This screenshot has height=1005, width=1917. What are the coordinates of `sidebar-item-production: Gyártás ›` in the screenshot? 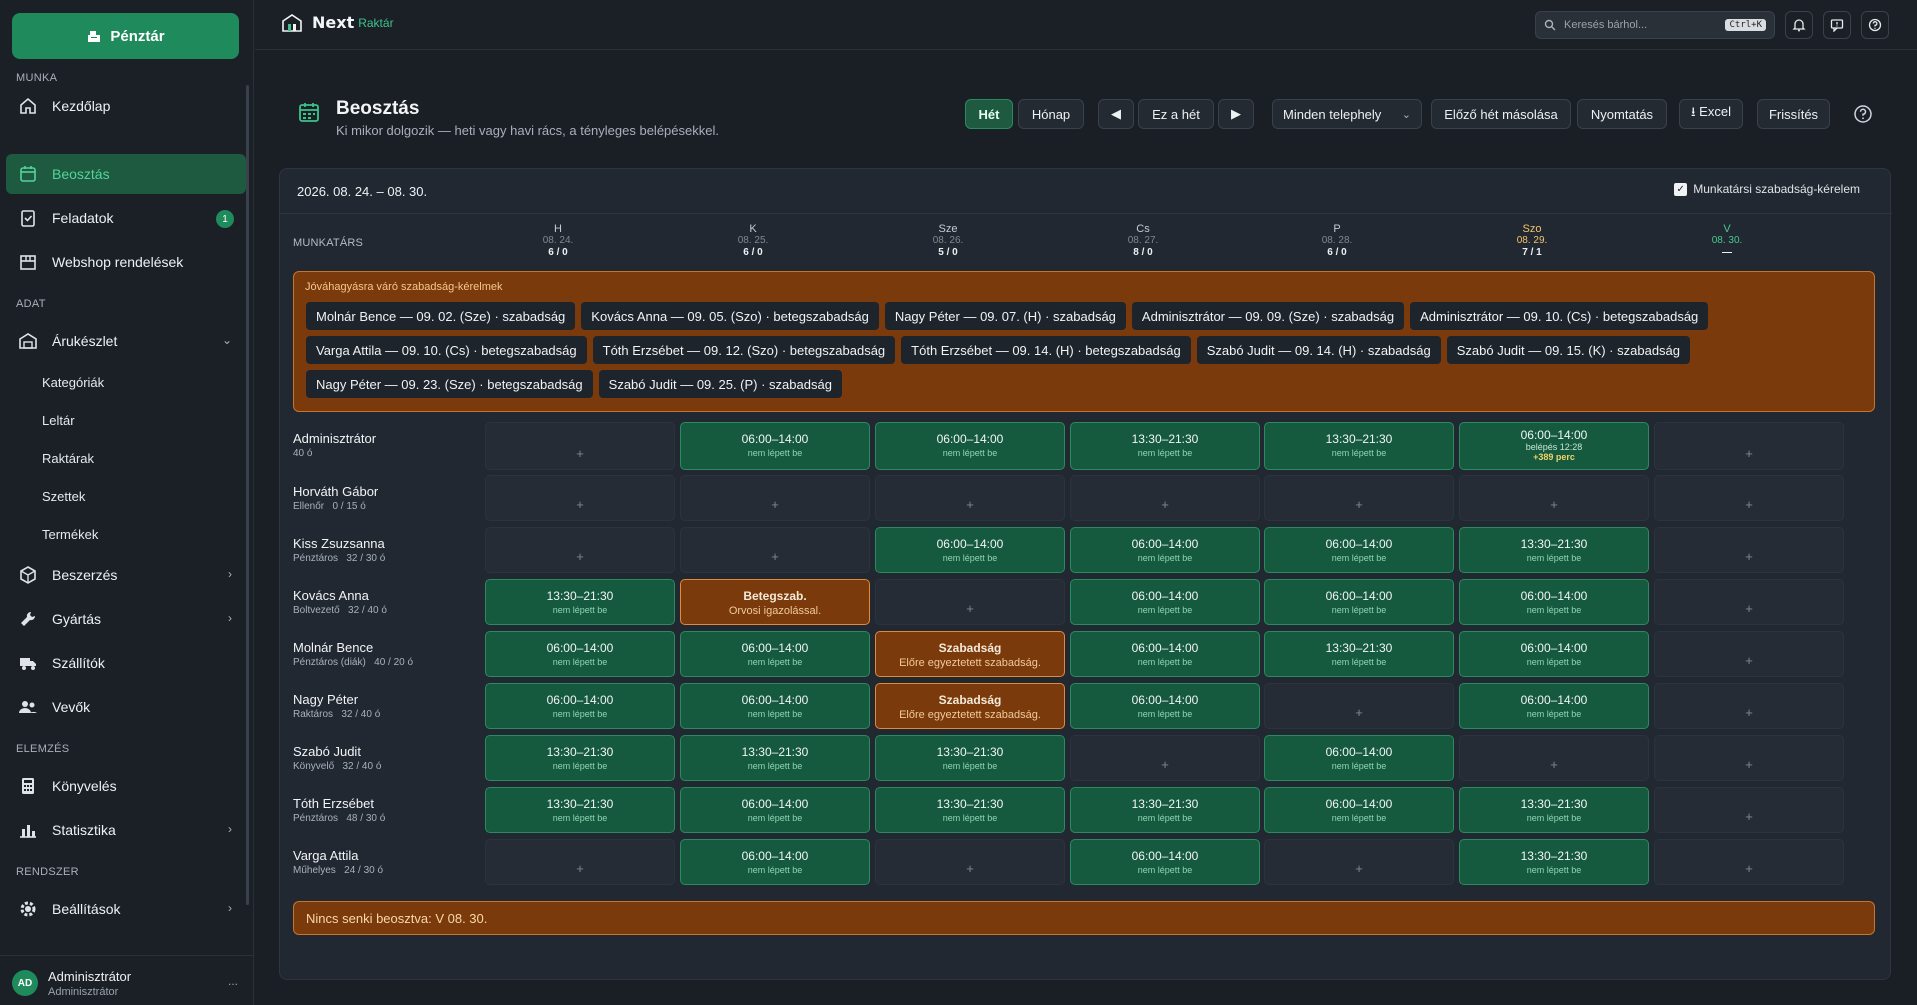 It's located at (126, 619).